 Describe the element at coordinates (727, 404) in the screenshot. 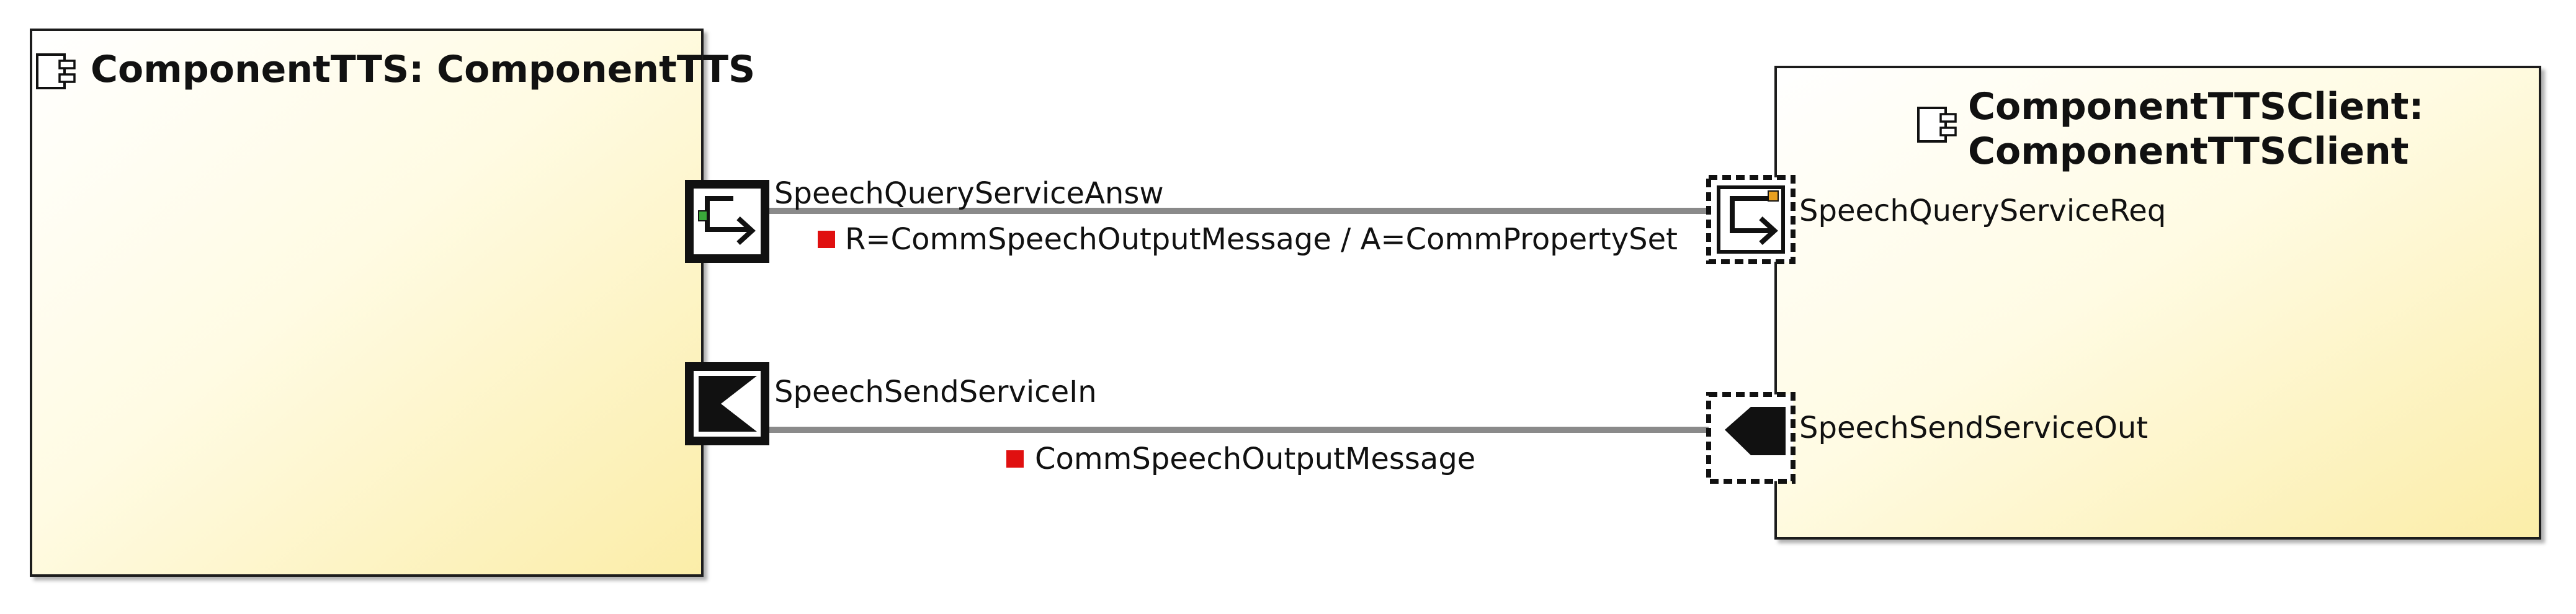

I see `port-send-in` at that location.